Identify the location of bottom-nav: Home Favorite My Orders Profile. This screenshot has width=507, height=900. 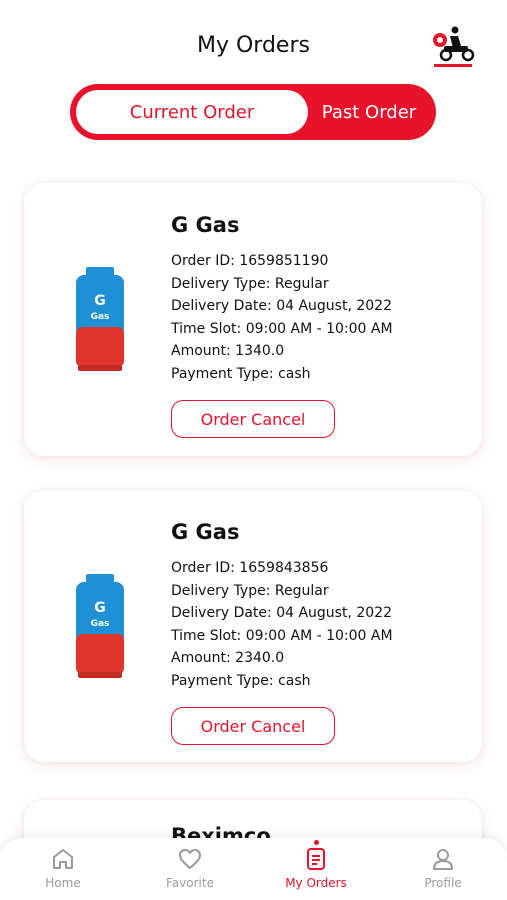
(253, 869).